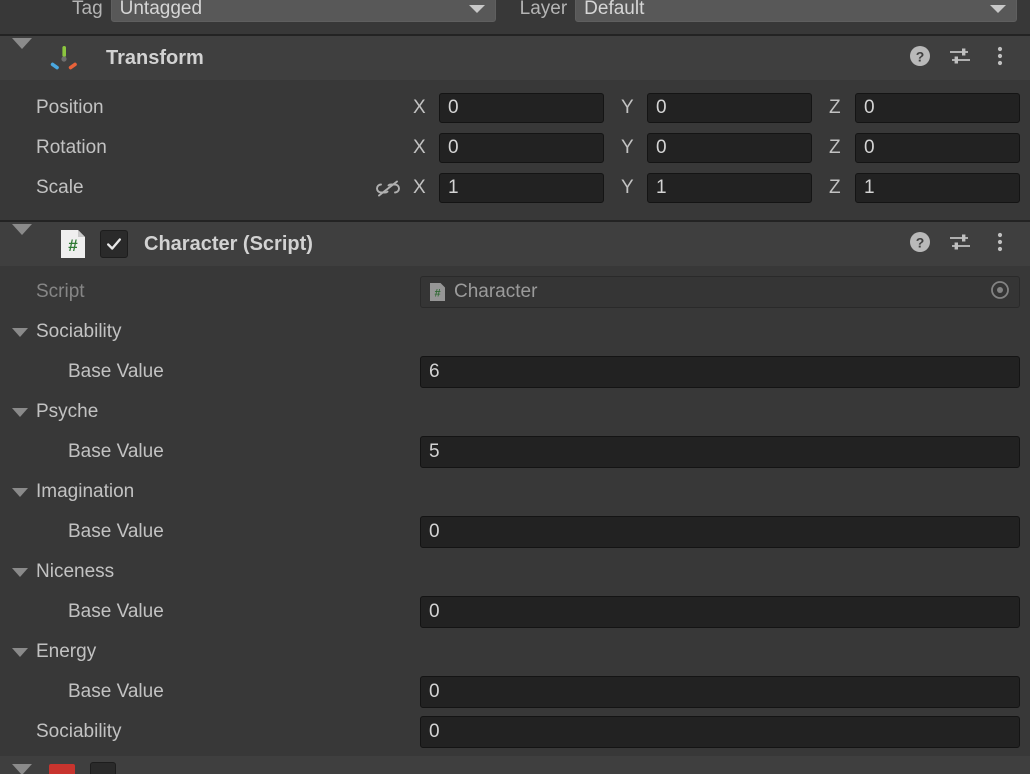 The height and width of the screenshot is (774, 1030). Describe the element at coordinates (75, 571) in the screenshot. I see `niceness-foldout-label: Niceness` at that location.